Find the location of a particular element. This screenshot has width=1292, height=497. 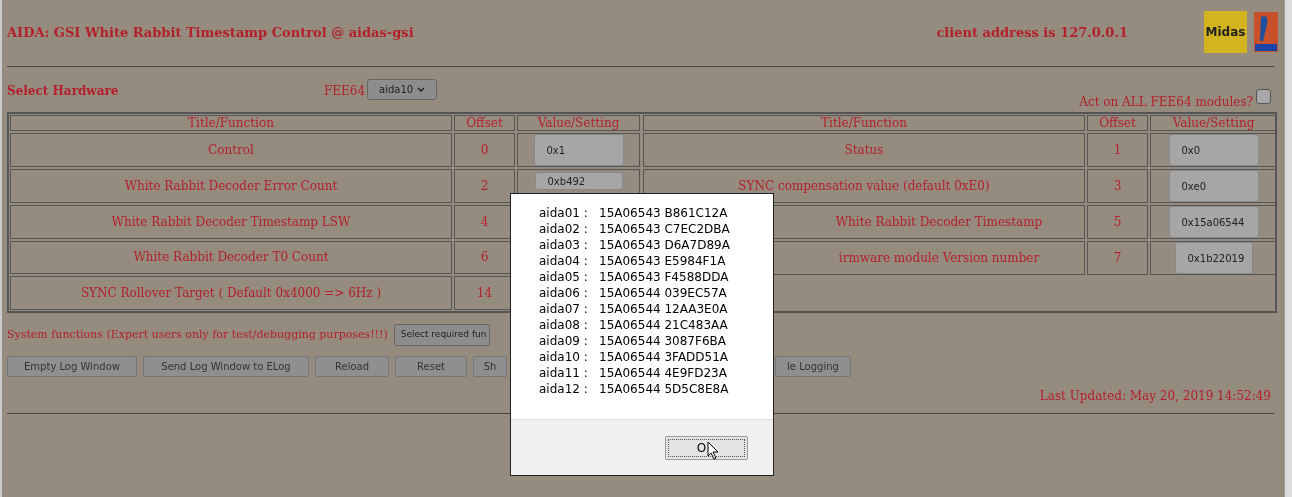

value-field: 0xb492 is located at coordinates (578, 181).